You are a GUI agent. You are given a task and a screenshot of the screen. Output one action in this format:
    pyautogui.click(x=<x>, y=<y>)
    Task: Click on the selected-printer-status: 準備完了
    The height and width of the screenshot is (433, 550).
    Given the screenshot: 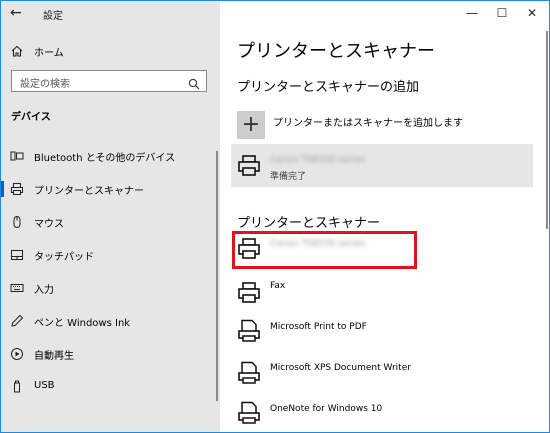 What is the action you would take?
    pyautogui.click(x=288, y=177)
    